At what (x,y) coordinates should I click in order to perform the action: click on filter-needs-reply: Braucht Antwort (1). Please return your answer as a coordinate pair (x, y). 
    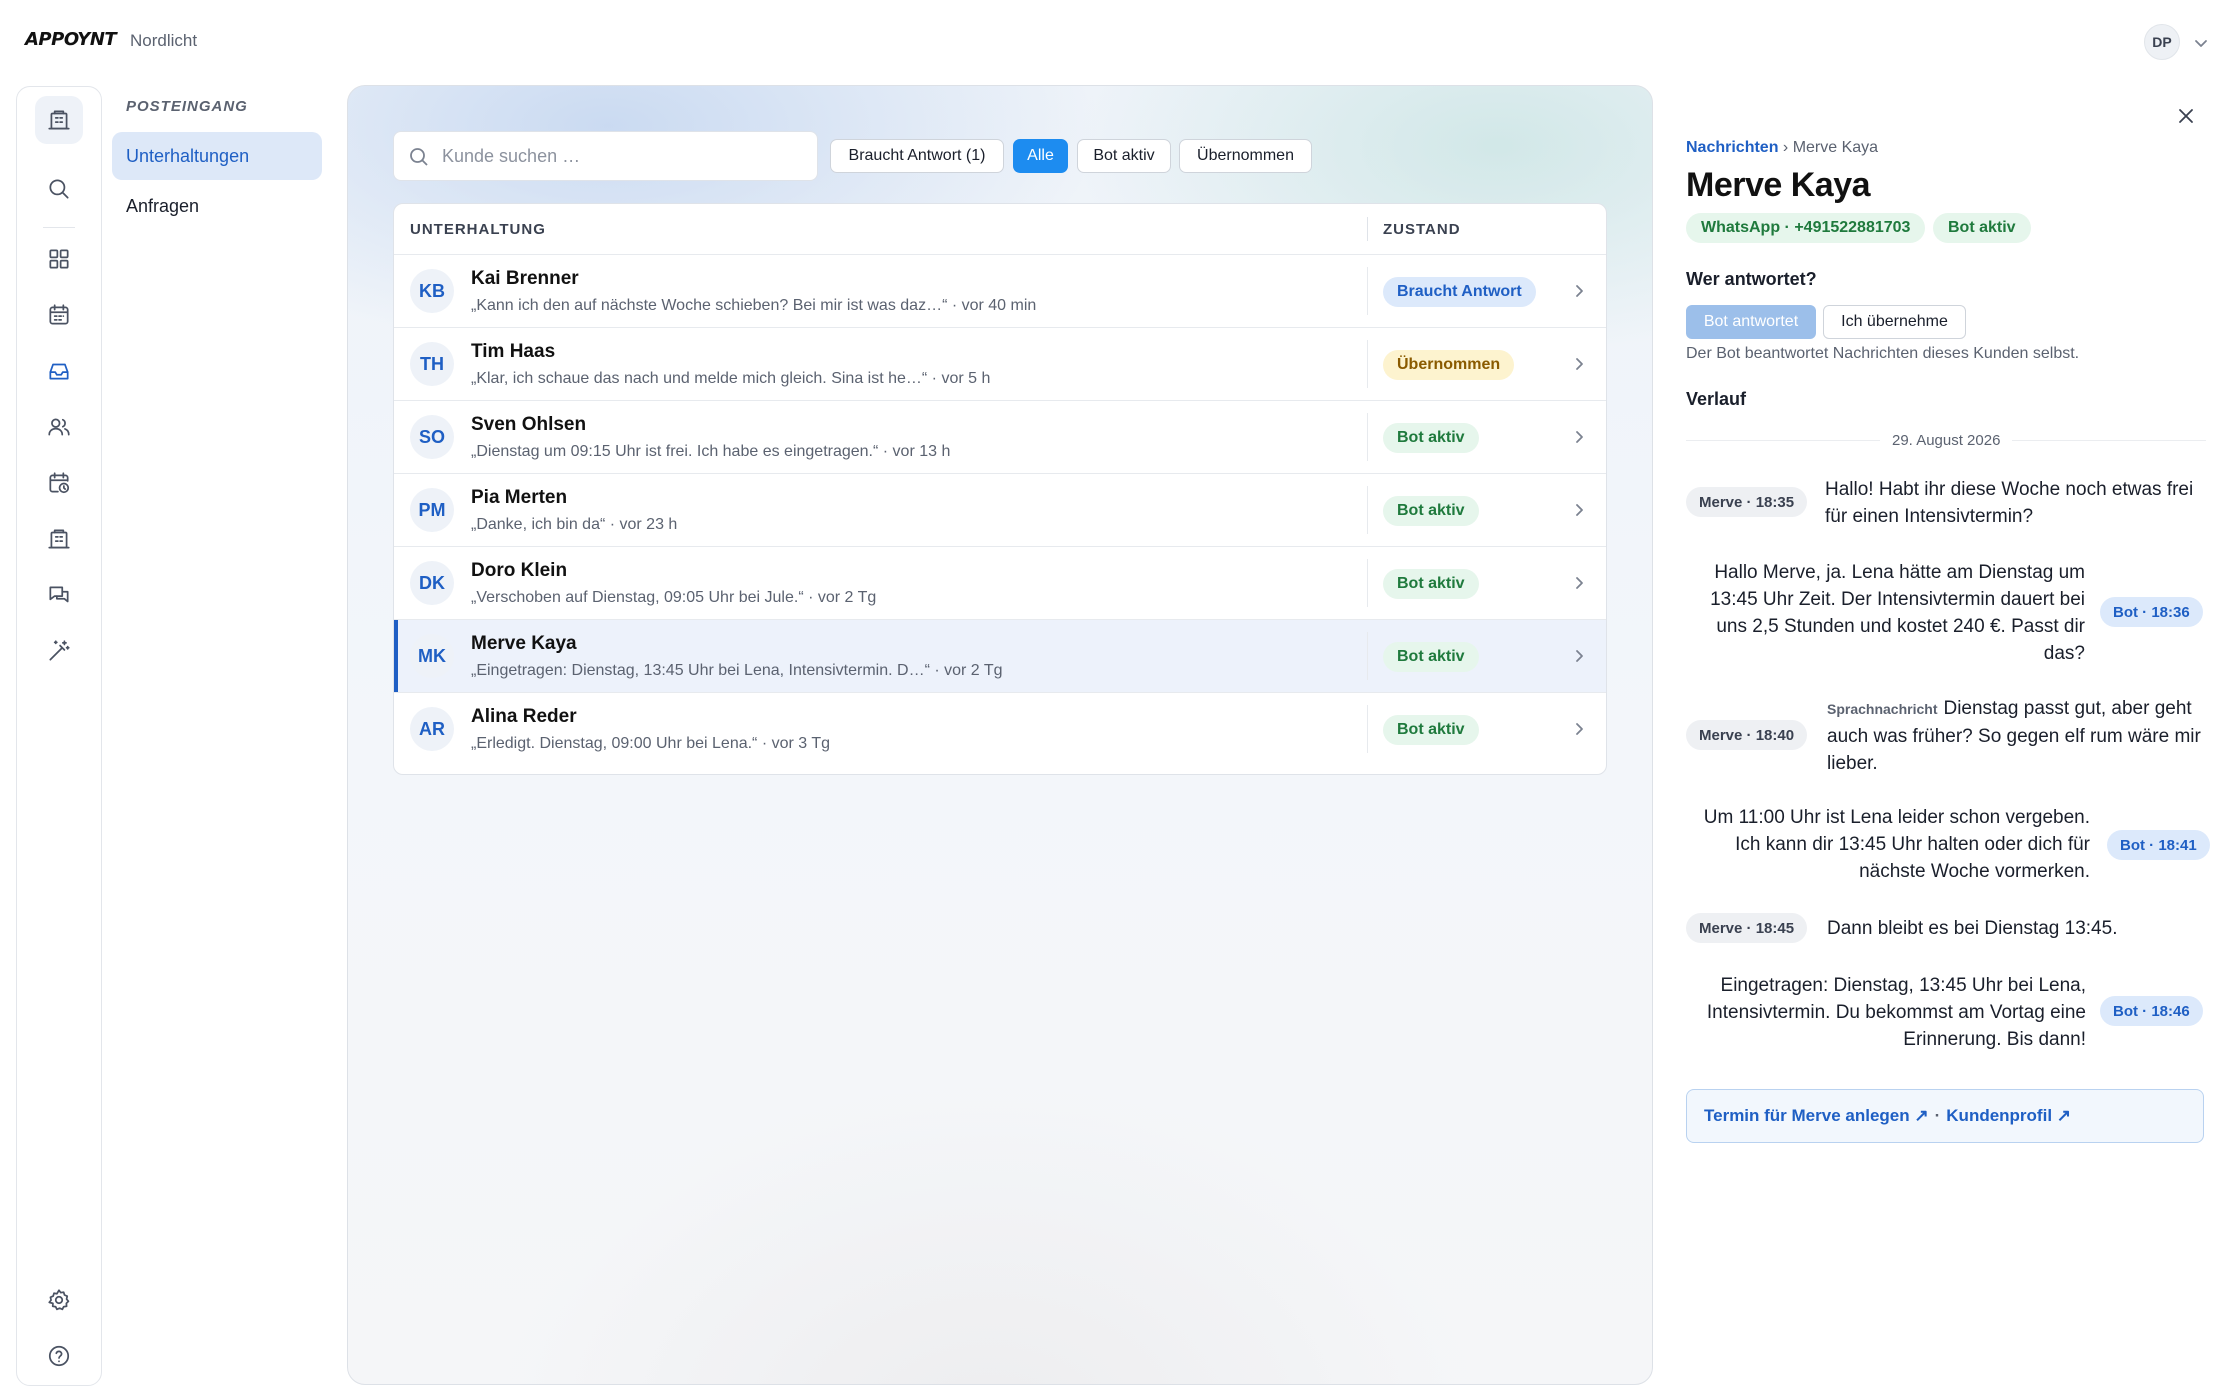
    Looking at the image, I should click on (917, 156).